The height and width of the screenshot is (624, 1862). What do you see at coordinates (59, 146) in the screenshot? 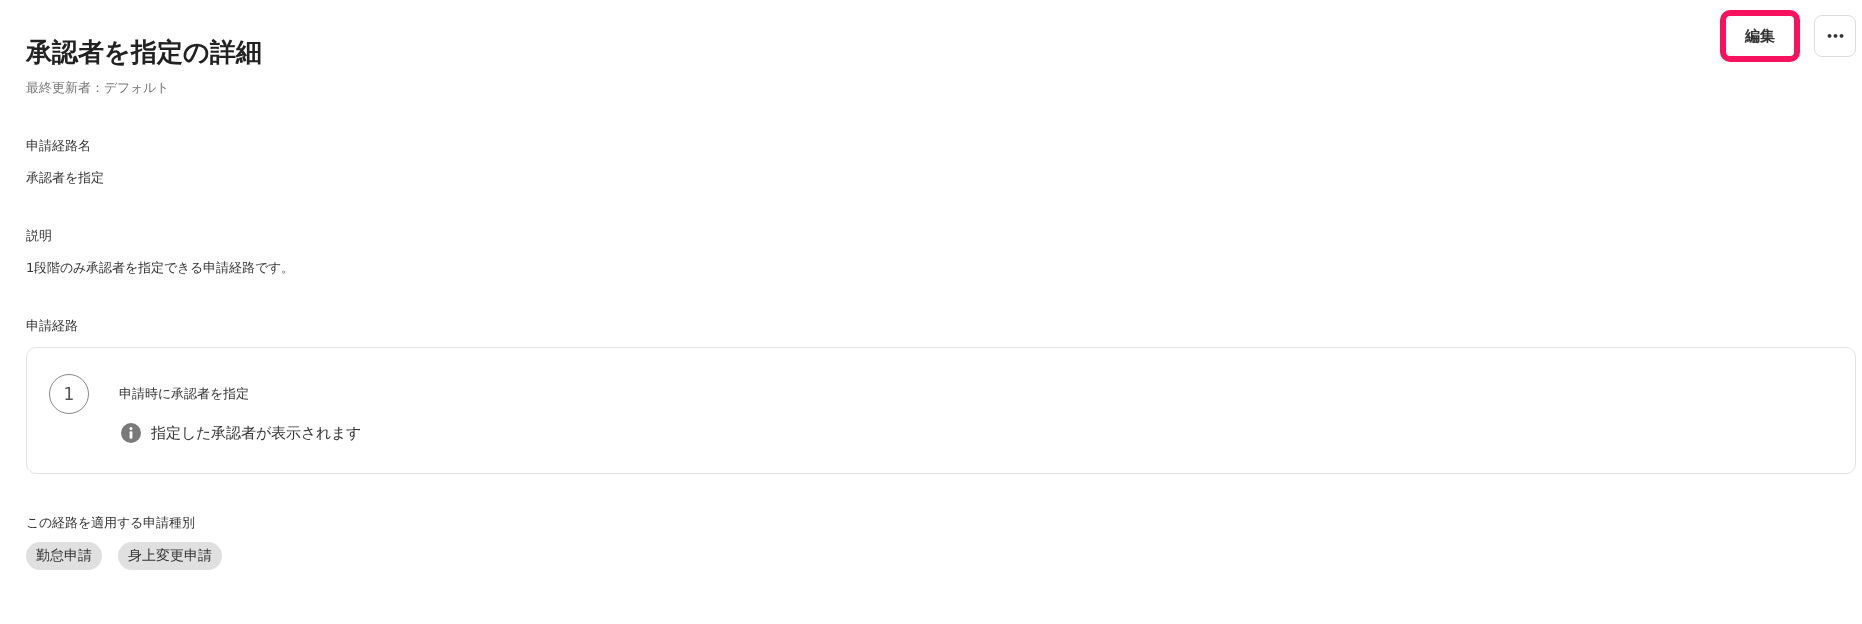
I see `field-label: 申請経路名` at bounding box center [59, 146].